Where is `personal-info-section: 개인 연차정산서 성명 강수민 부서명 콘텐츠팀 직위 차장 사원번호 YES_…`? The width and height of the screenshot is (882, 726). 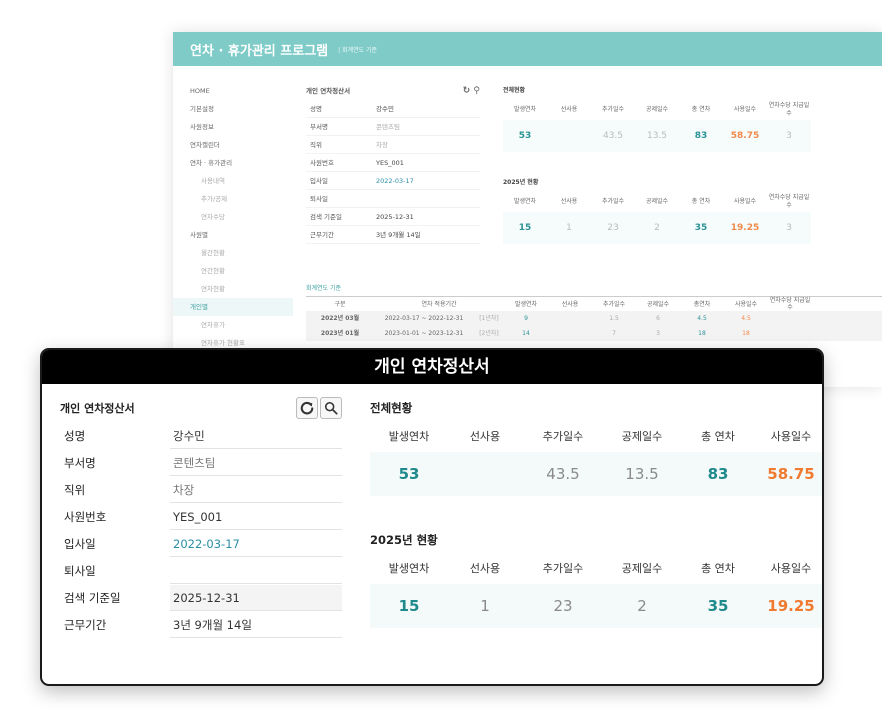
personal-info-section: 개인 연차정산서 성명 강수민 부서명 콘텐츠팀 직위 차장 사원번호 YES_… is located at coordinates (201, 516).